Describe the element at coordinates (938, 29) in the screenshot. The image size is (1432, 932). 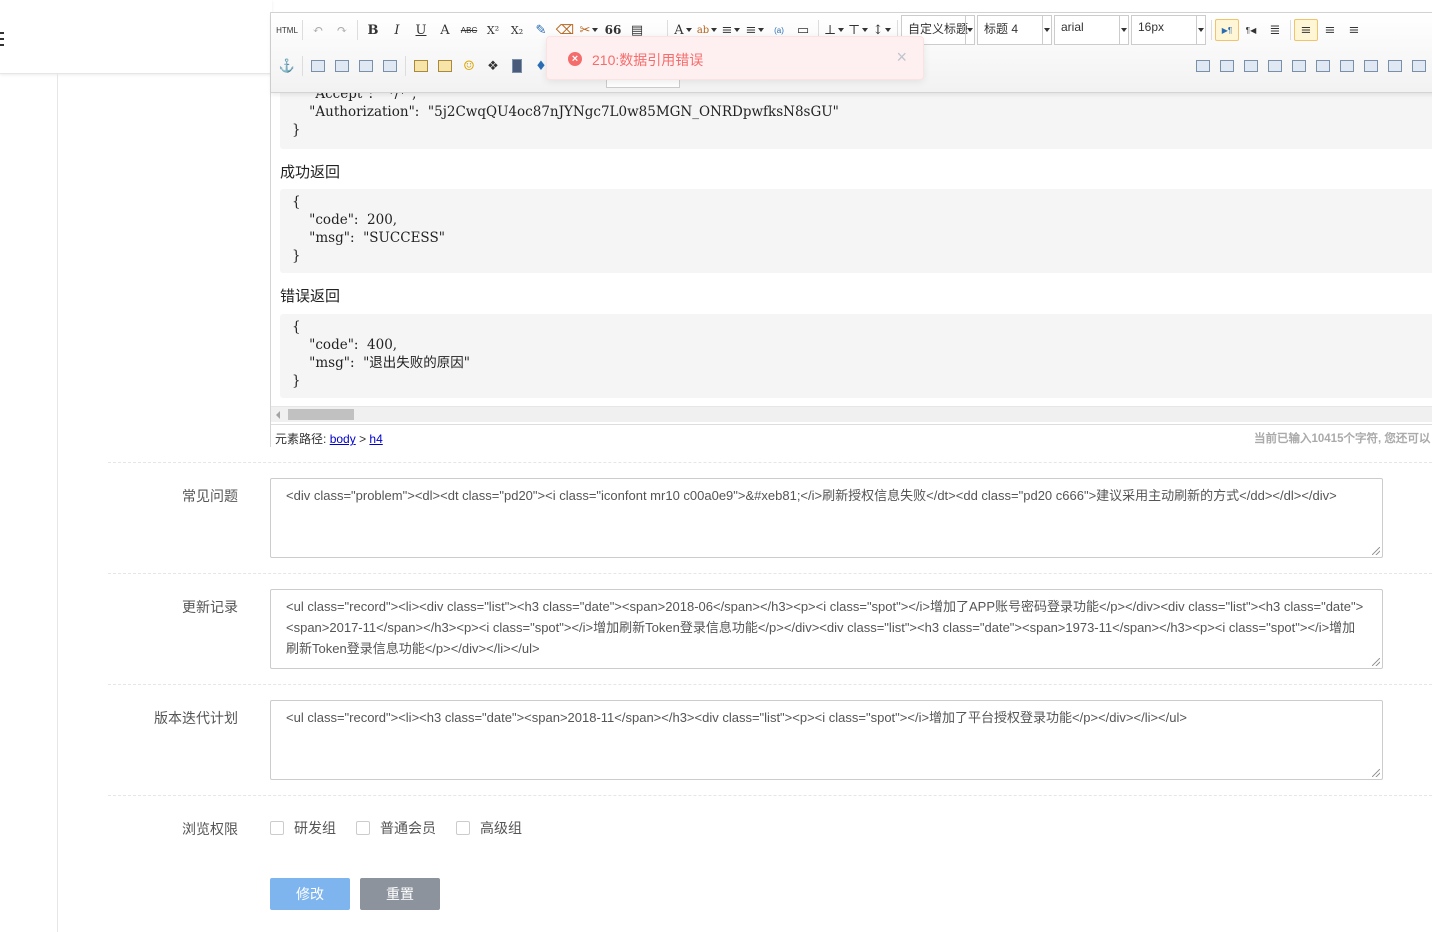
I see `custom-title-value: 自定义标题` at that location.